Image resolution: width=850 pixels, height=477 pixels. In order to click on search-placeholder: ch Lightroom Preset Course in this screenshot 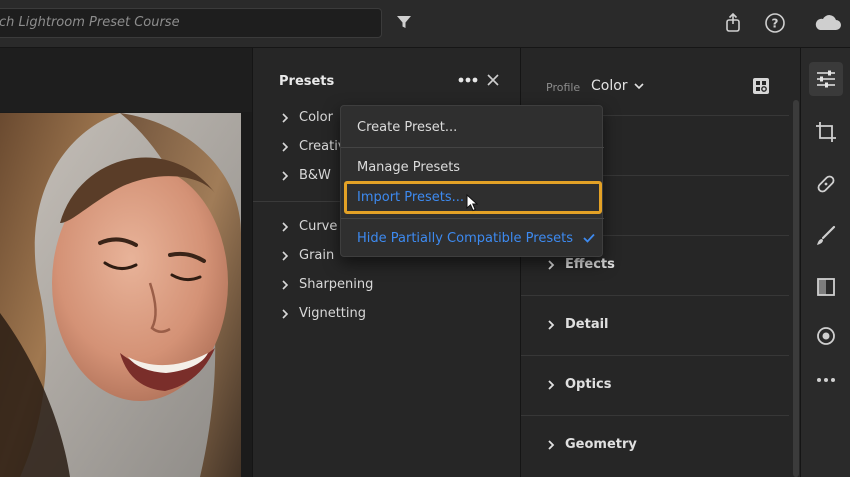, I will do `click(90, 22)`.